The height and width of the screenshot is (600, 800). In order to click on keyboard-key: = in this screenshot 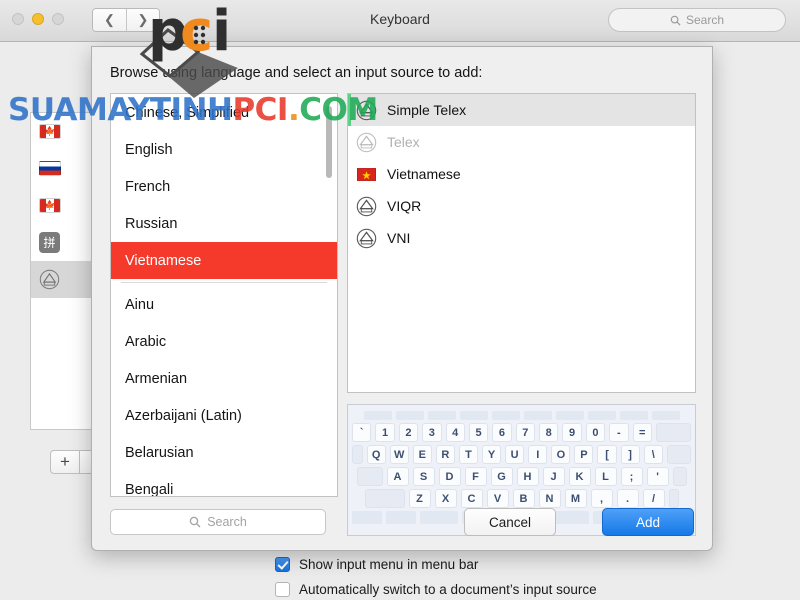, I will do `click(642, 432)`.